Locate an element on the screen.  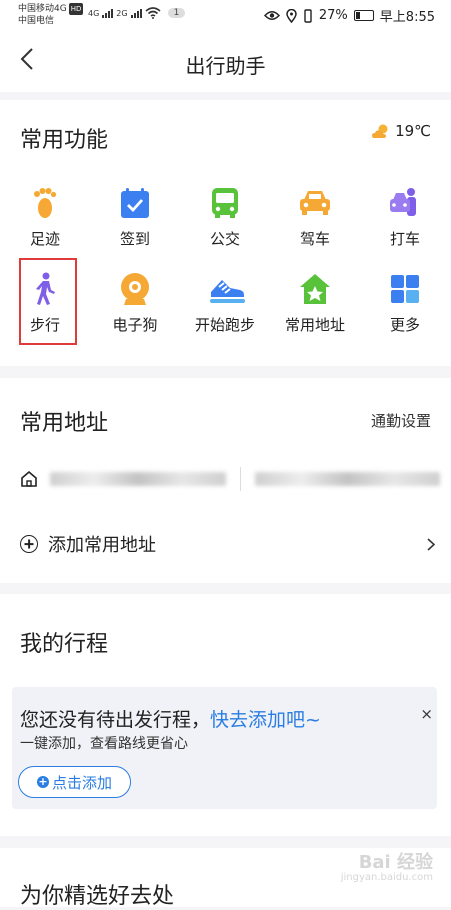
function-label: 打车 is located at coordinates (404, 239).